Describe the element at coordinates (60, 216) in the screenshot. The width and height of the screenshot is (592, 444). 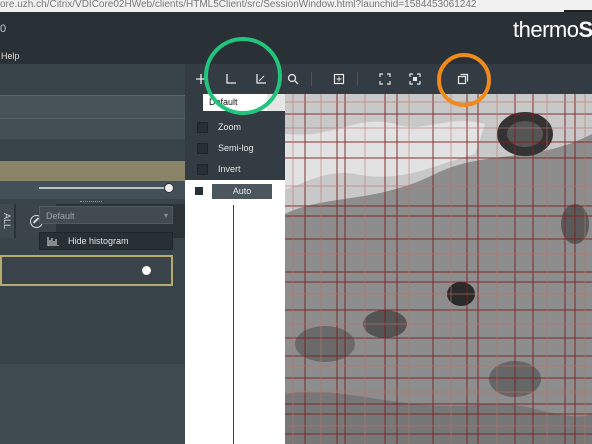
I see `dropdown-value: Default` at that location.